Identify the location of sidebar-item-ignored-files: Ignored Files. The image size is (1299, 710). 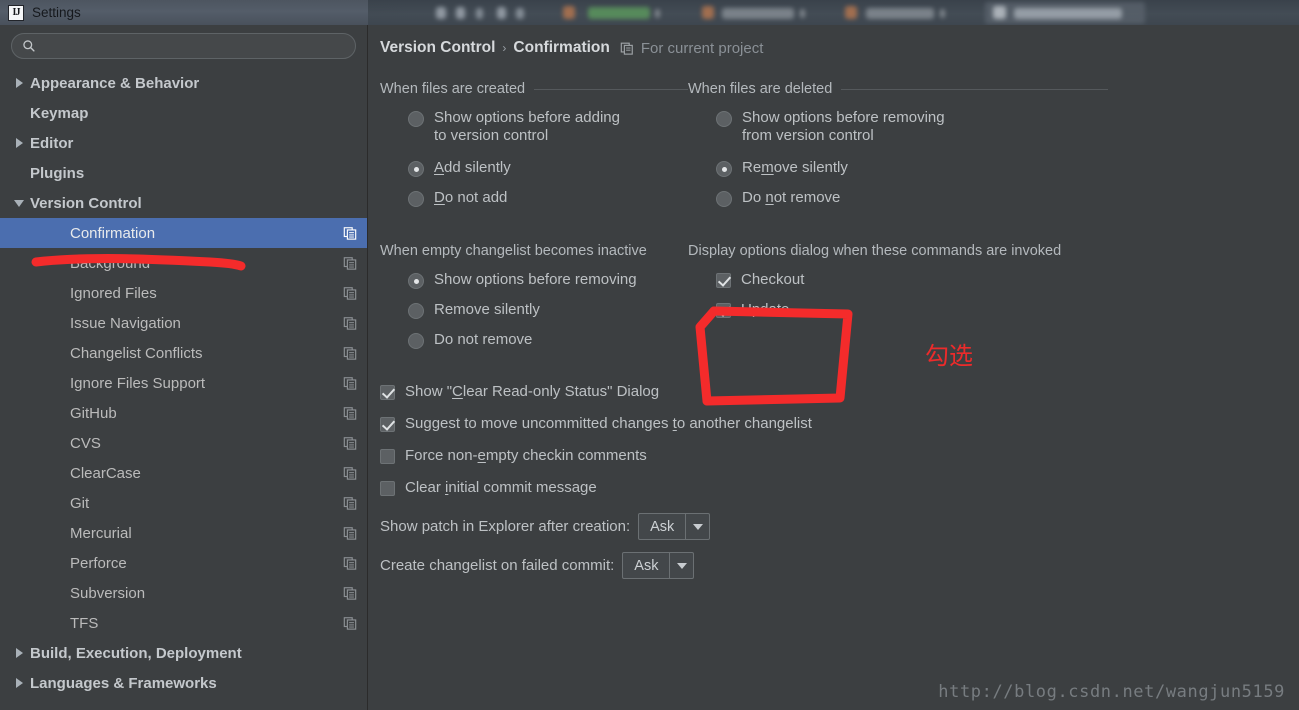
(183, 293).